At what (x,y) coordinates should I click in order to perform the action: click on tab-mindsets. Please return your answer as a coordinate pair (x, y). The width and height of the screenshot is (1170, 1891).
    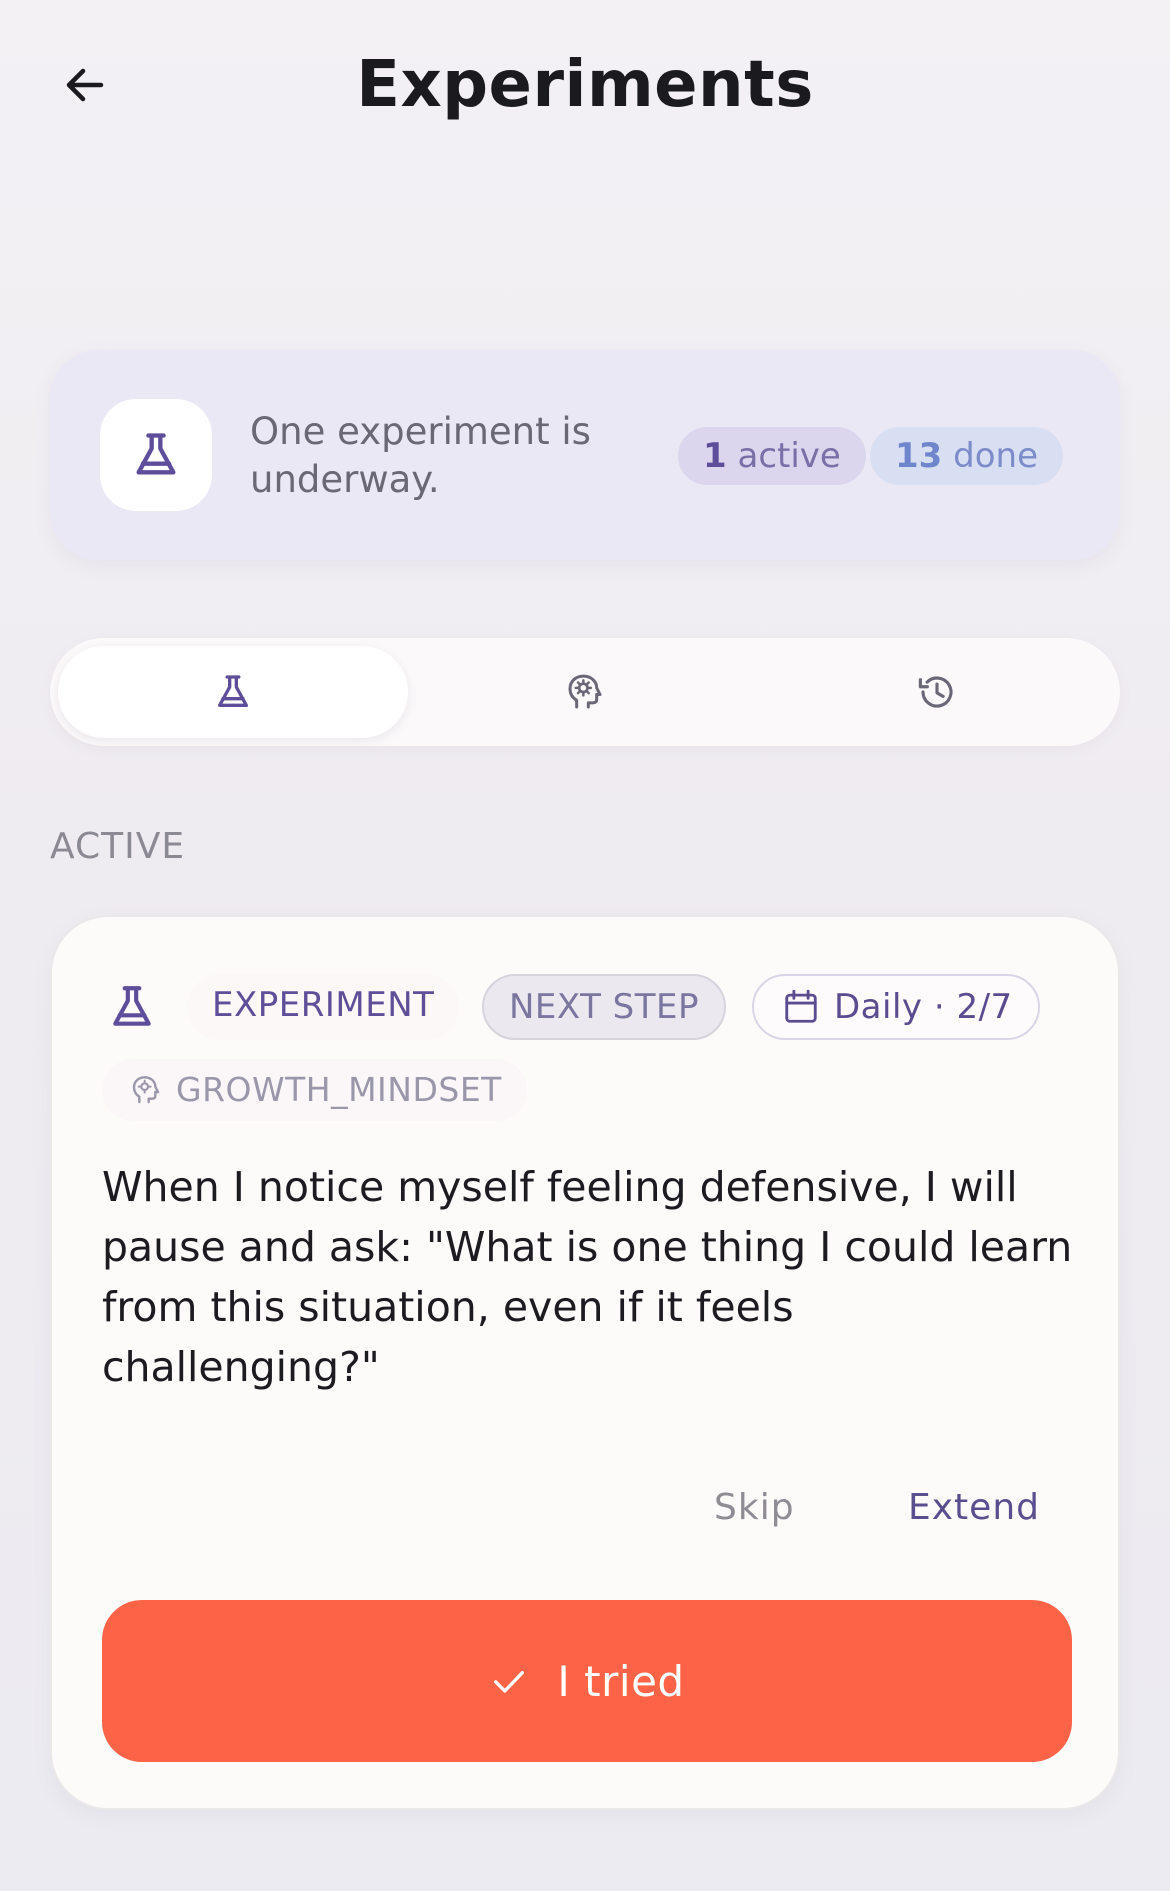
    Looking at the image, I should click on (585, 692).